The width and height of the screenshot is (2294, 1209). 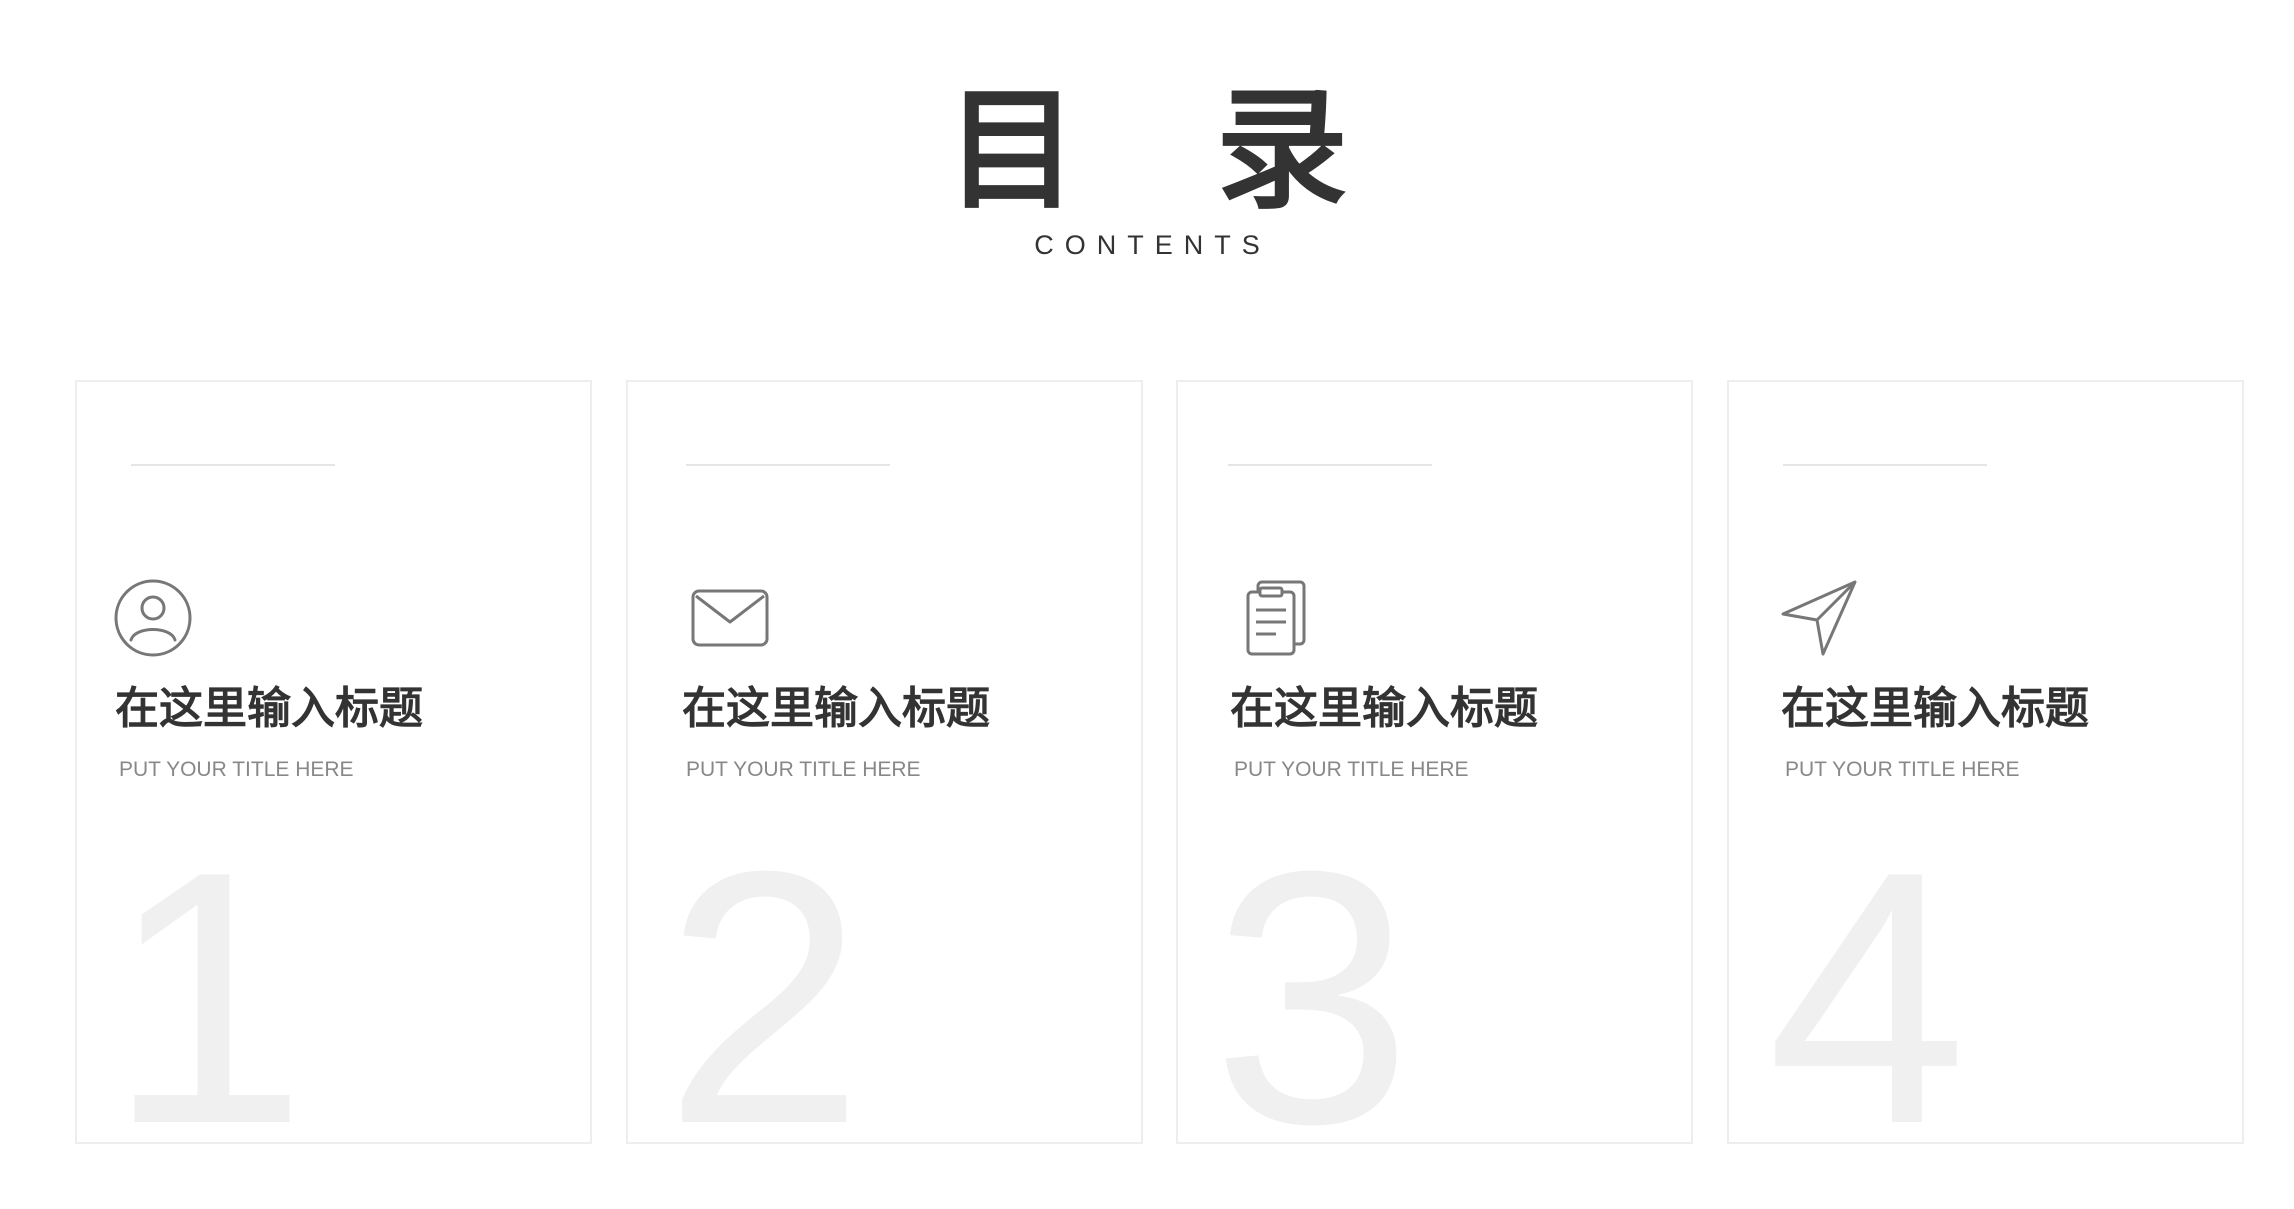 I want to click on contents-card-4: 在这里输入标题 PUT YOUR TITLE HERE 4, so click(x=1985, y=762).